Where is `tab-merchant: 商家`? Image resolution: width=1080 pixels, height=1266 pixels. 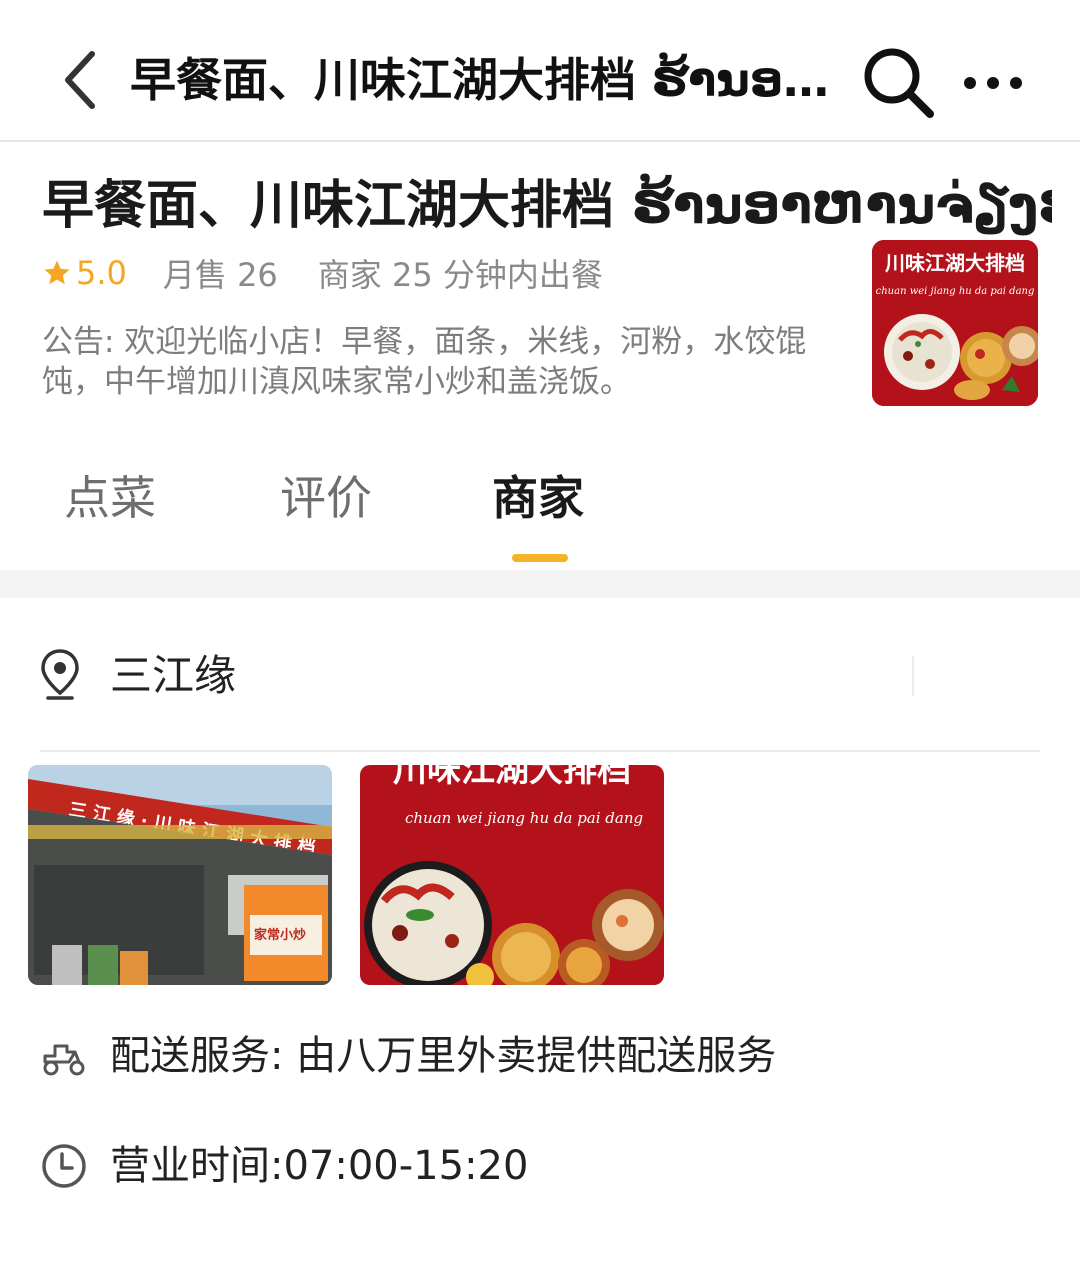
tab-merchant: 商家 is located at coordinates (538, 498).